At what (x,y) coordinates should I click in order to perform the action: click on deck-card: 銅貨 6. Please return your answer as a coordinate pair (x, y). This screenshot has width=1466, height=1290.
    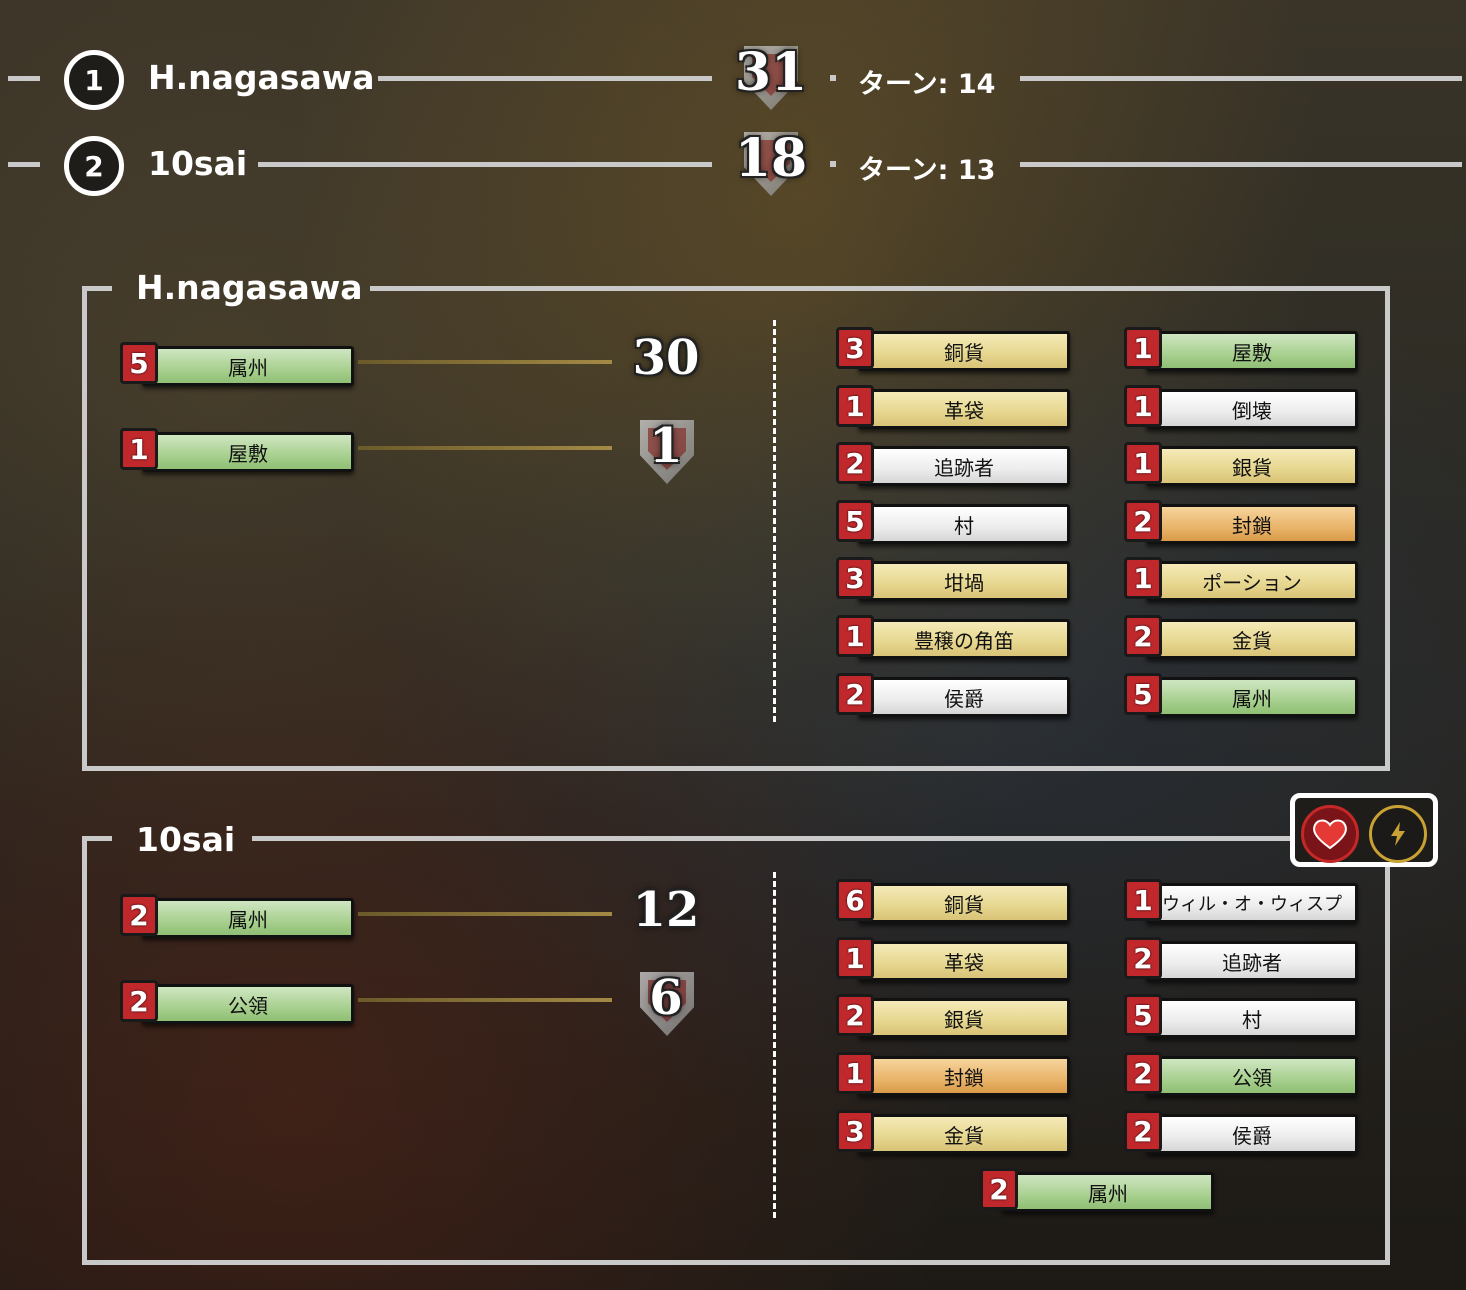
    Looking at the image, I should click on (953, 901).